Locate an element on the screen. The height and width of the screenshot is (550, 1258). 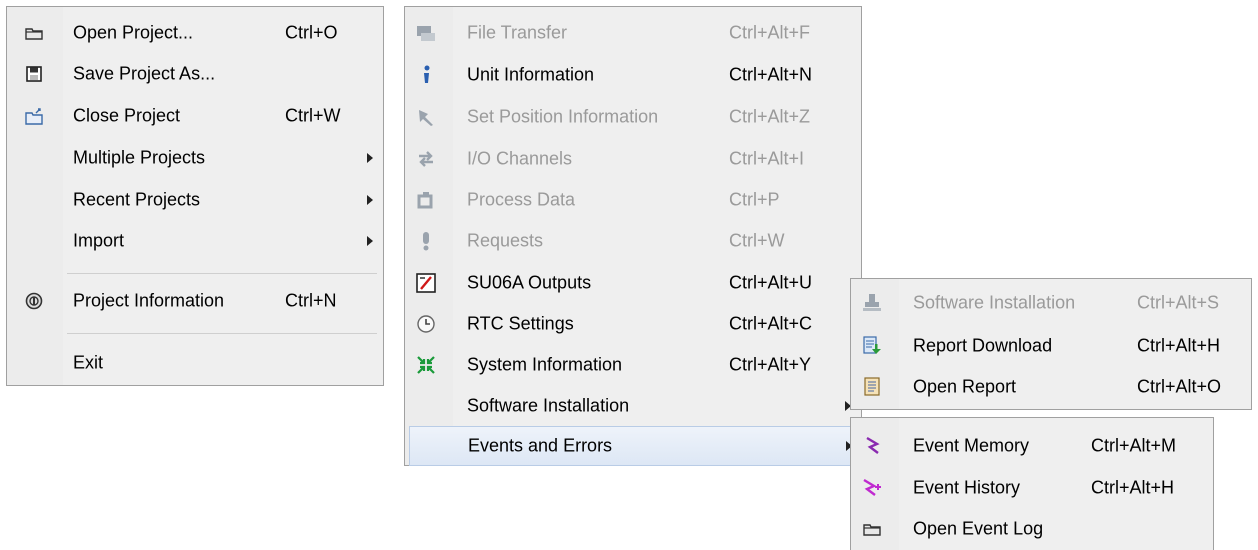
menu-item-project-information: Project Information Ctrl+N is located at coordinates (195, 301).